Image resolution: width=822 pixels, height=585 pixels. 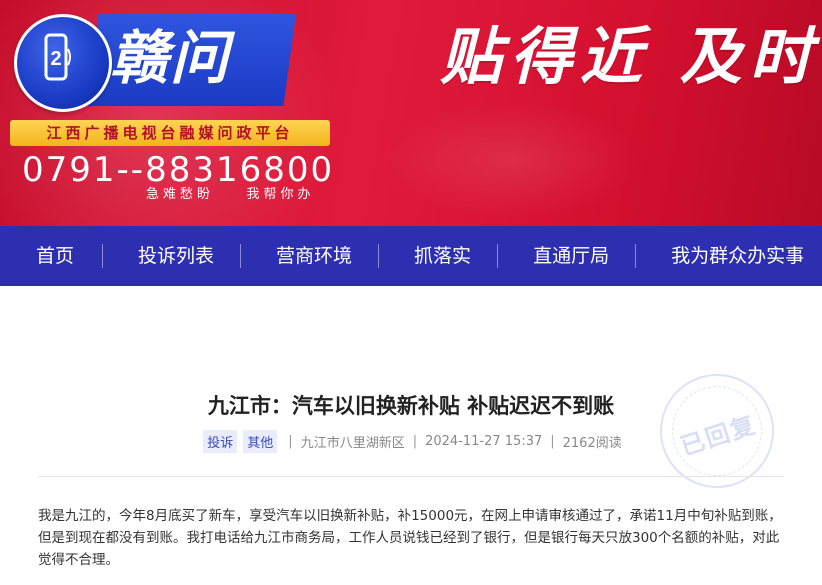 I want to click on location-label: 九江市八里湖新区, so click(x=352, y=443).